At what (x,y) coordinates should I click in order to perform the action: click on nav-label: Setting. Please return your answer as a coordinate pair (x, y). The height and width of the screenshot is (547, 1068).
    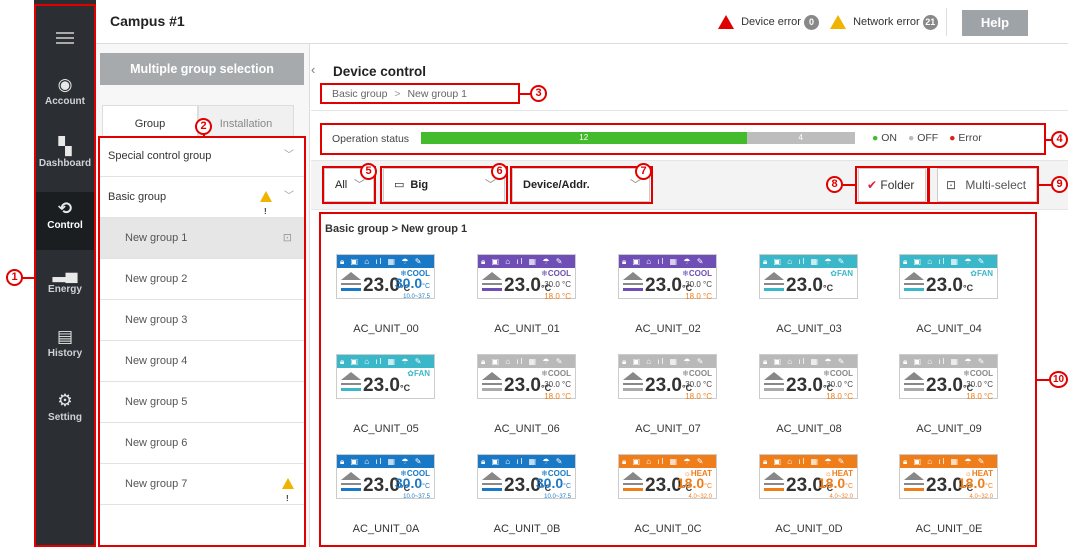
    Looking at the image, I should click on (65, 417).